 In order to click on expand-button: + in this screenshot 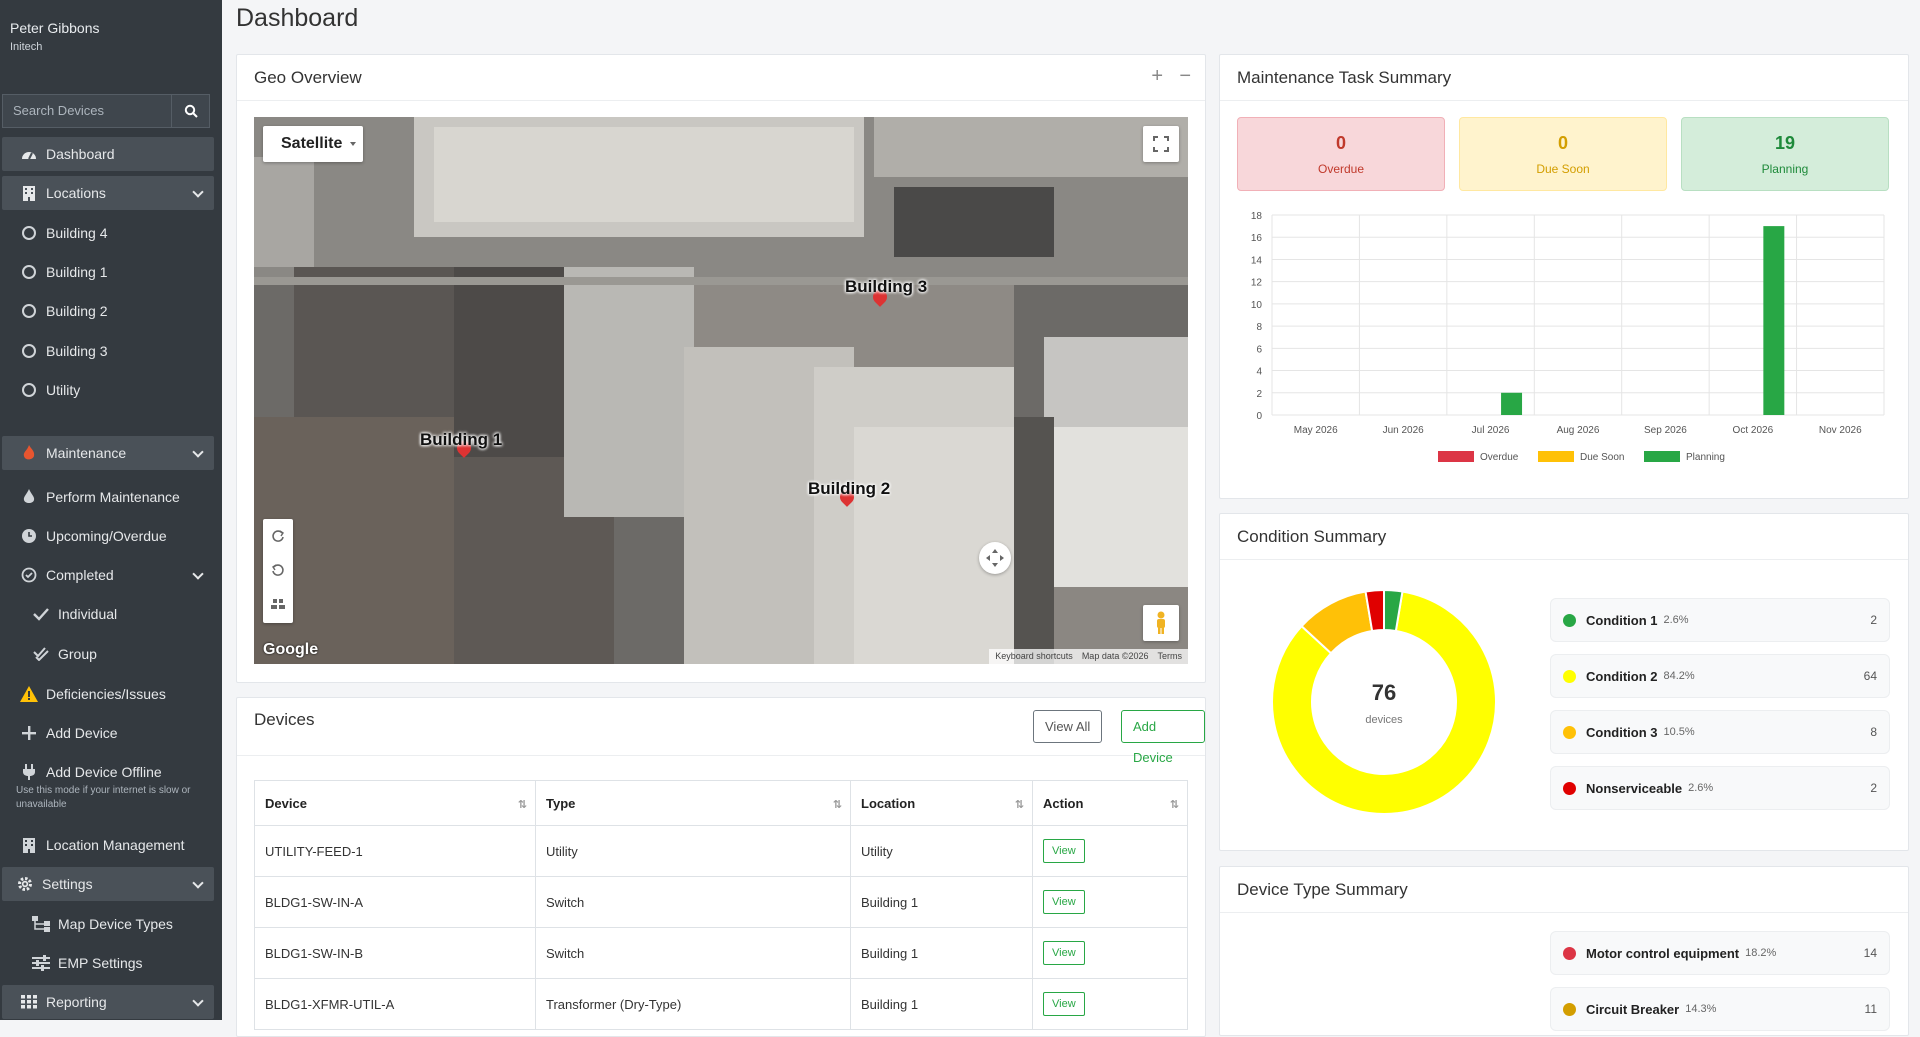, I will do `click(1157, 76)`.